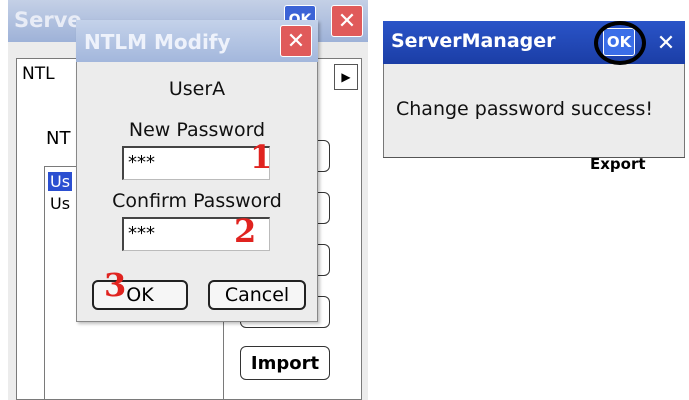 This screenshot has height=400, width=689. What do you see at coordinates (197, 130) in the screenshot?
I see `new-password-label: New Password` at bounding box center [197, 130].